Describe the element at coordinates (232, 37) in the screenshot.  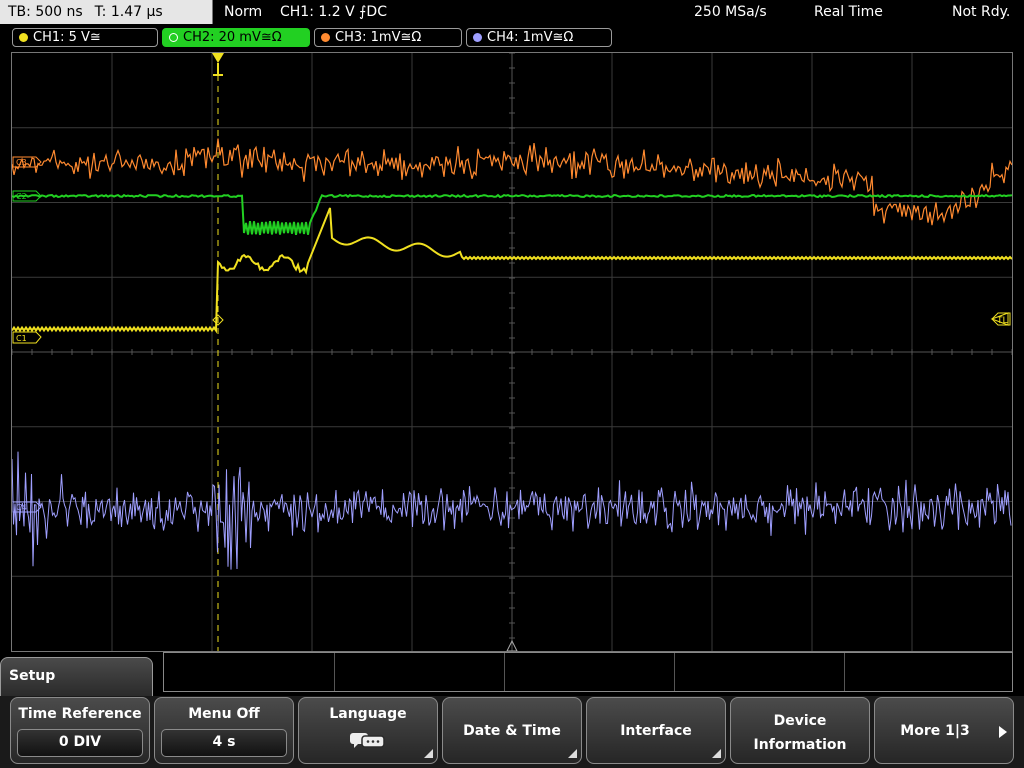
I see `channel-tab-label: CH2: 20 mV≅Ω` at that location.